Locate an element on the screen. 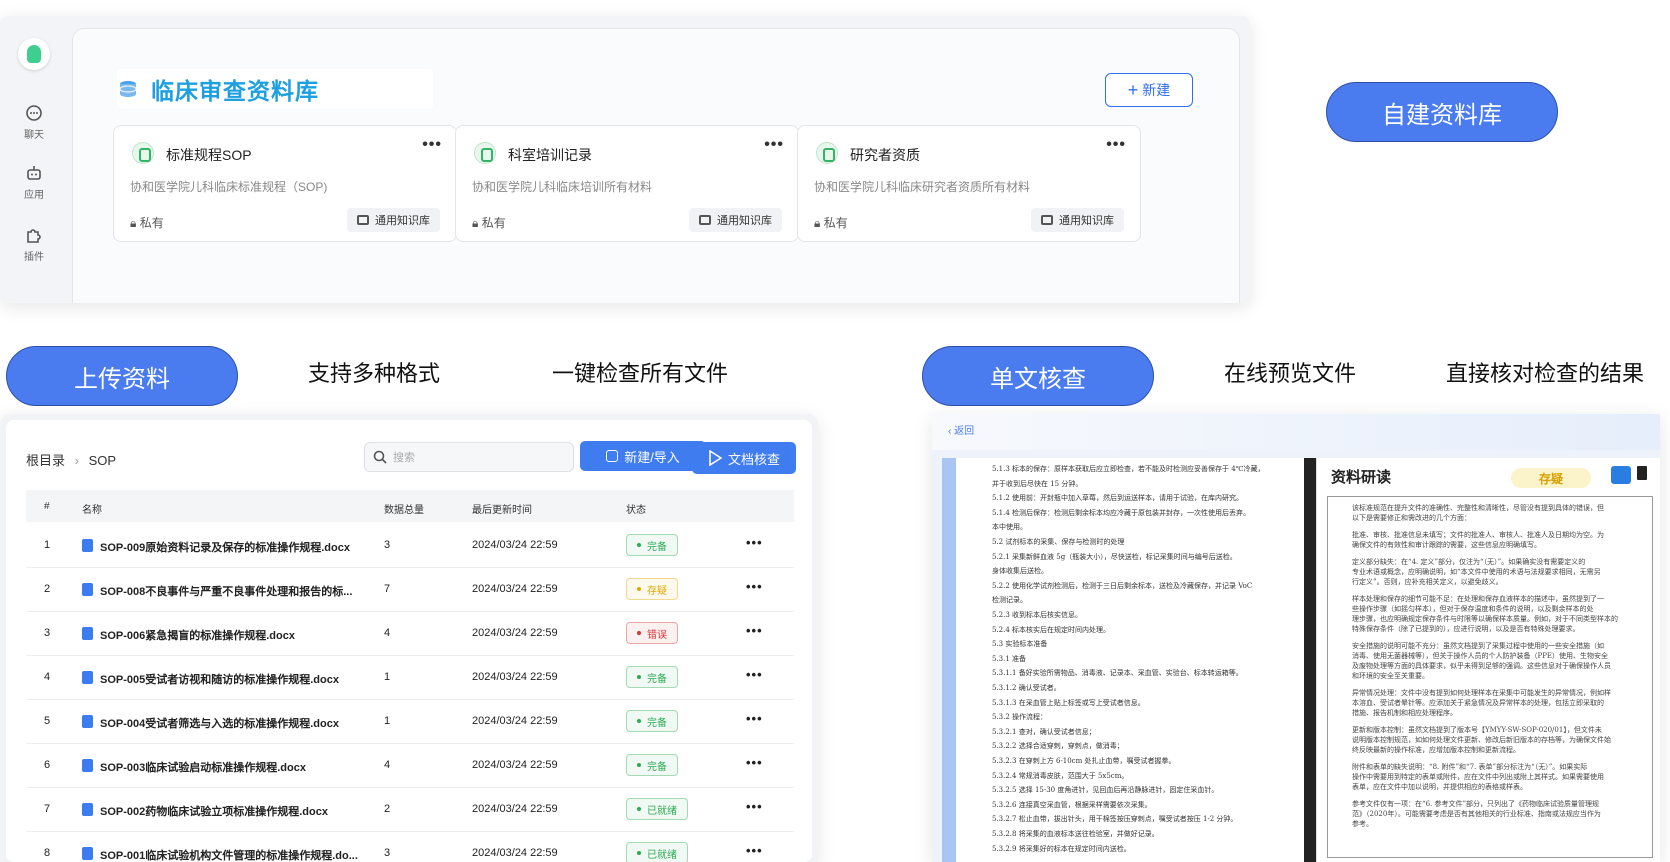 The image size is (1670, 862). feature-online-preview: 在线预览文件 is located at coordinates (1290, 373).